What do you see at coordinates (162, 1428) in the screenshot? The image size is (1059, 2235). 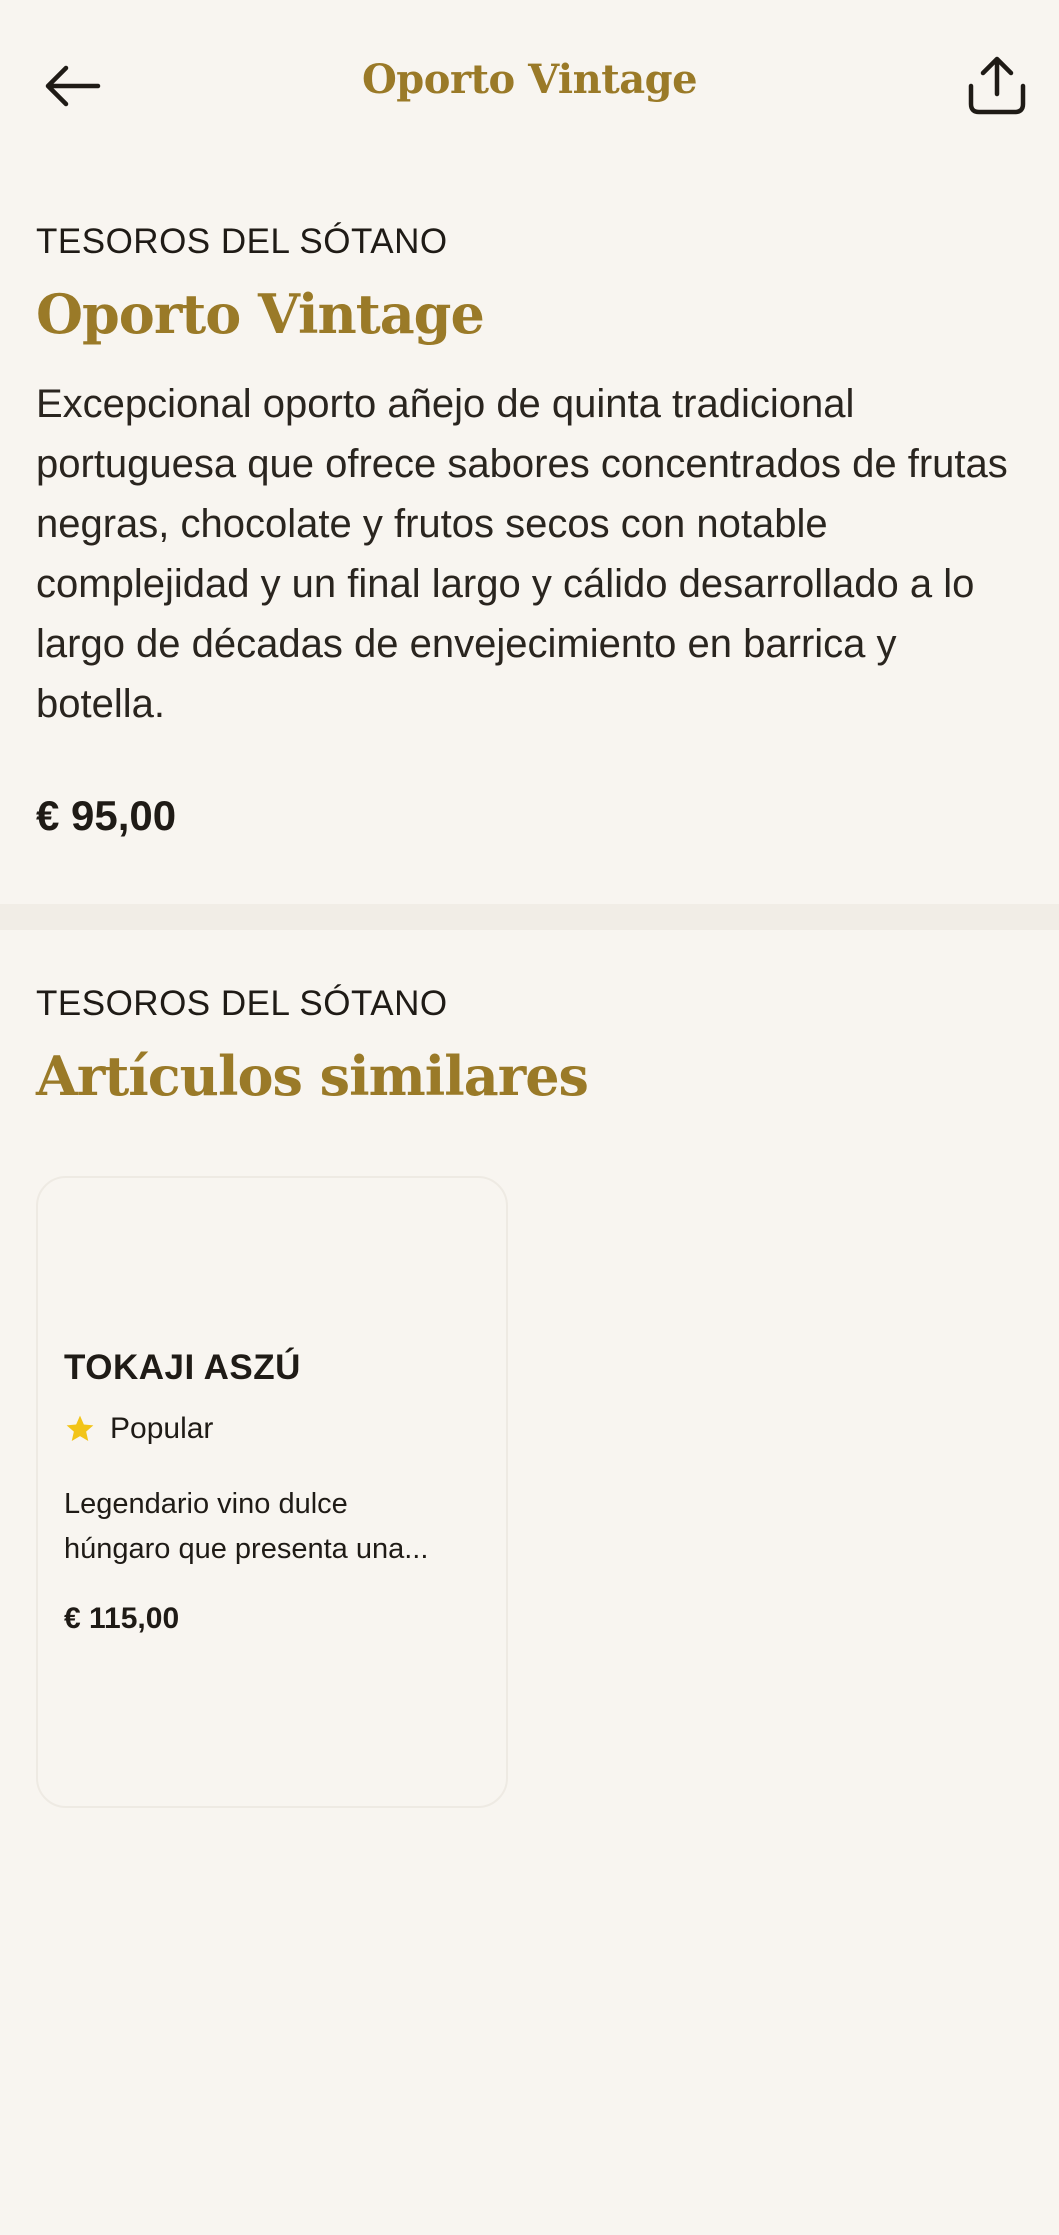 I see `popular-badge-label: Popular` at bounding box center [162, 1428].